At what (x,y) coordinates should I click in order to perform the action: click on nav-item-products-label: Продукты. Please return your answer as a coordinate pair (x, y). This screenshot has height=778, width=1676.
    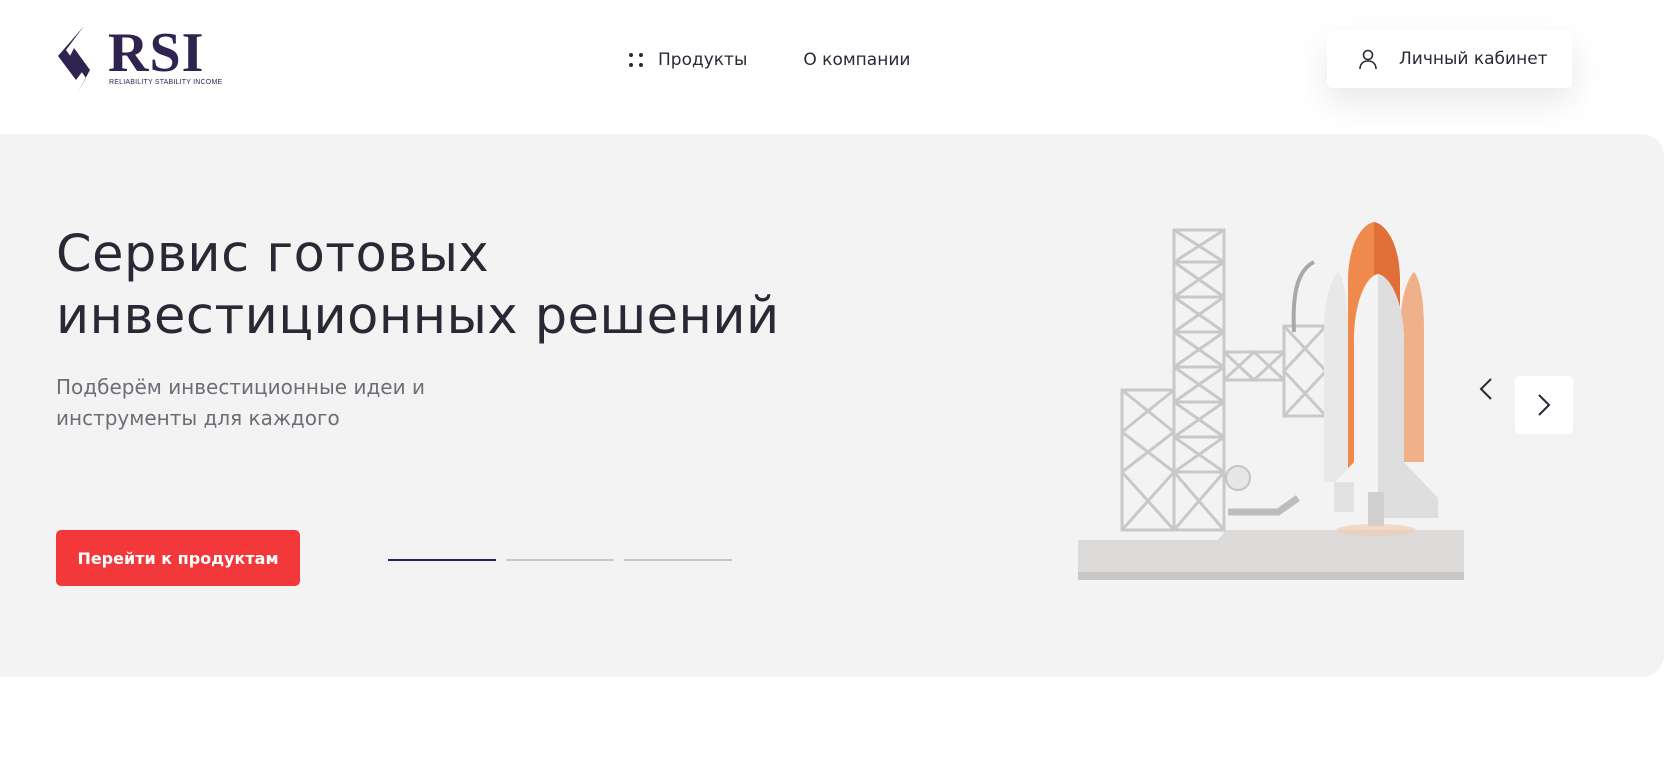
    Looking at the image, I should click on (703, 60).